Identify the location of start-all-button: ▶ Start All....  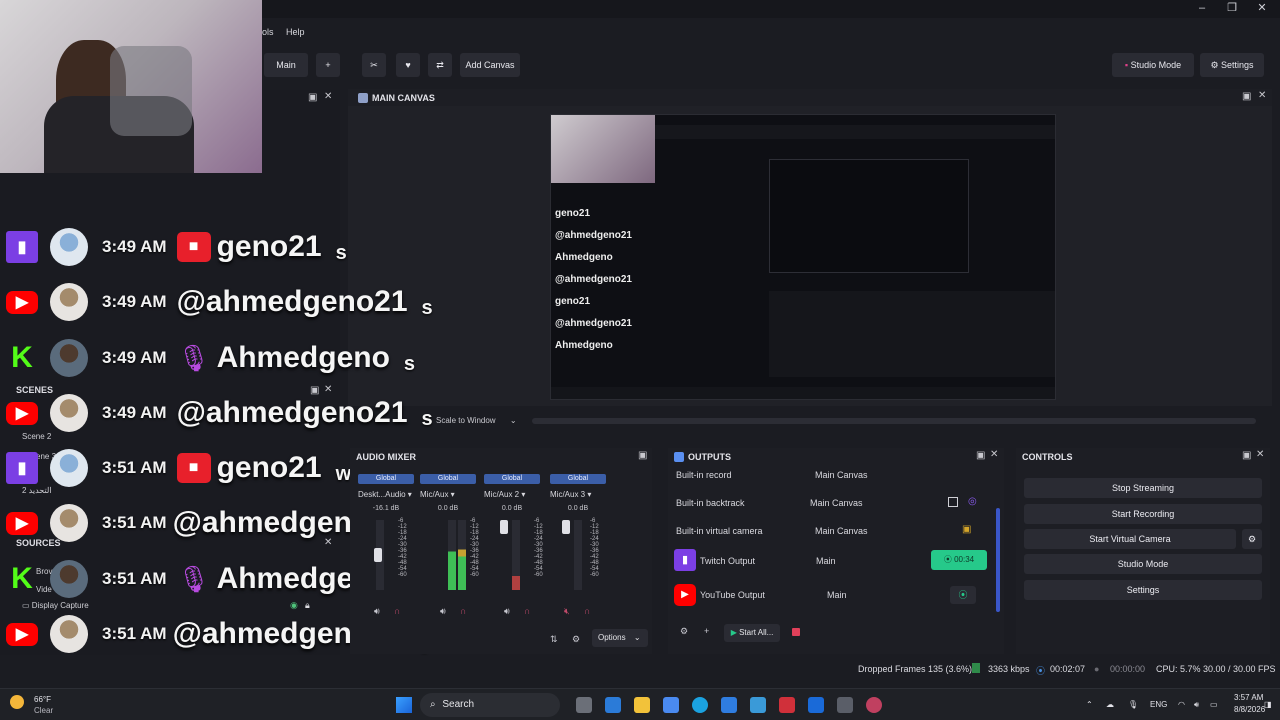
(752, 633).